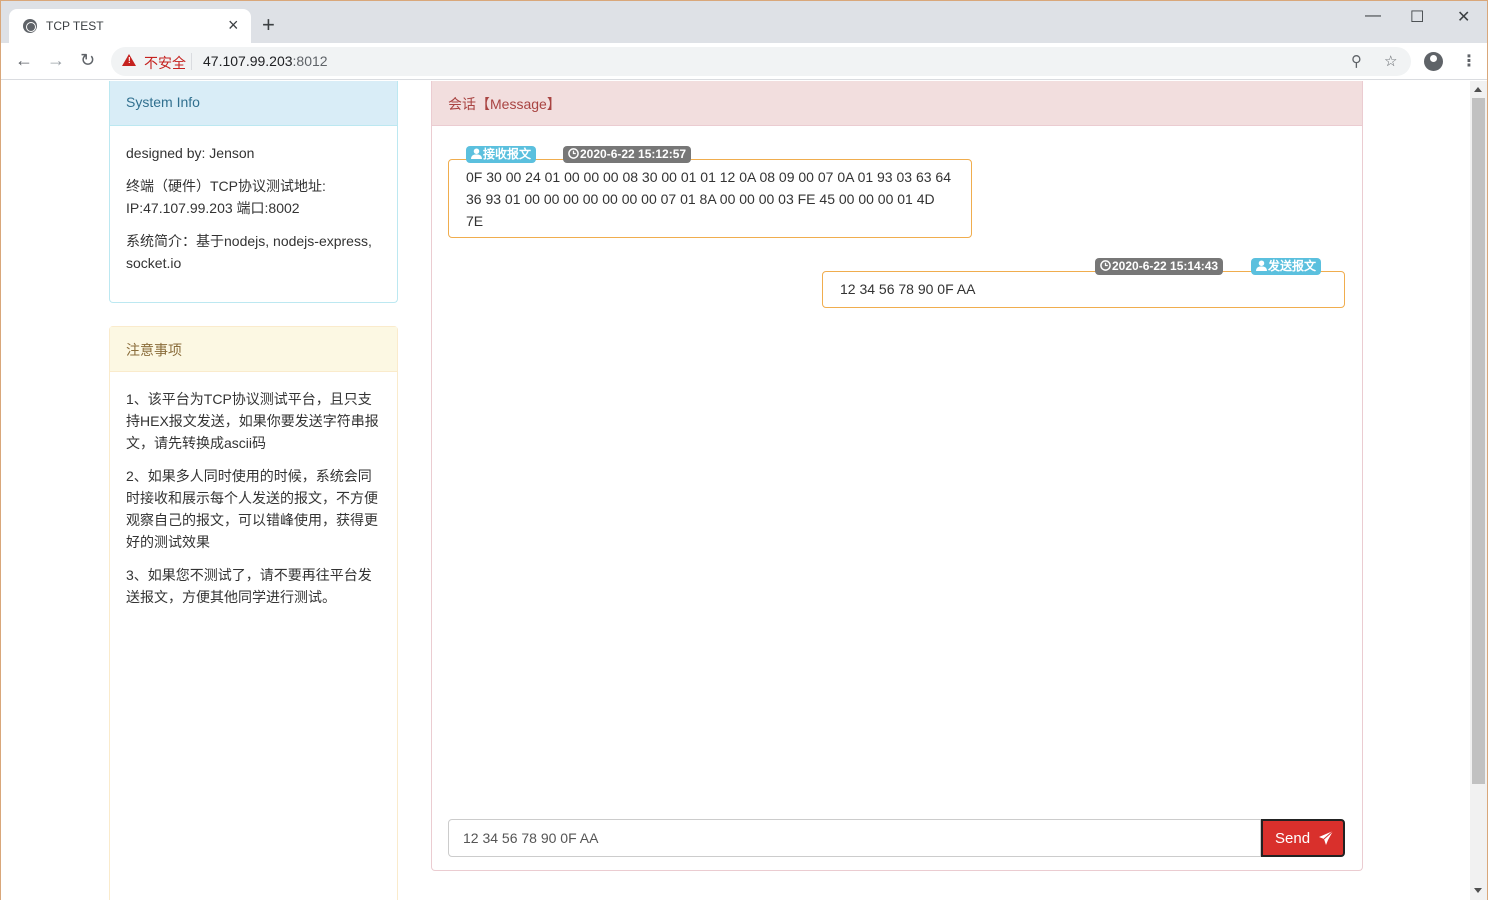 The width and height of the screenshot is (1488, 900). Describe the element at coordinates (1417, 17) in the screenshot. I see `maximize-icon: ☐` at that location.